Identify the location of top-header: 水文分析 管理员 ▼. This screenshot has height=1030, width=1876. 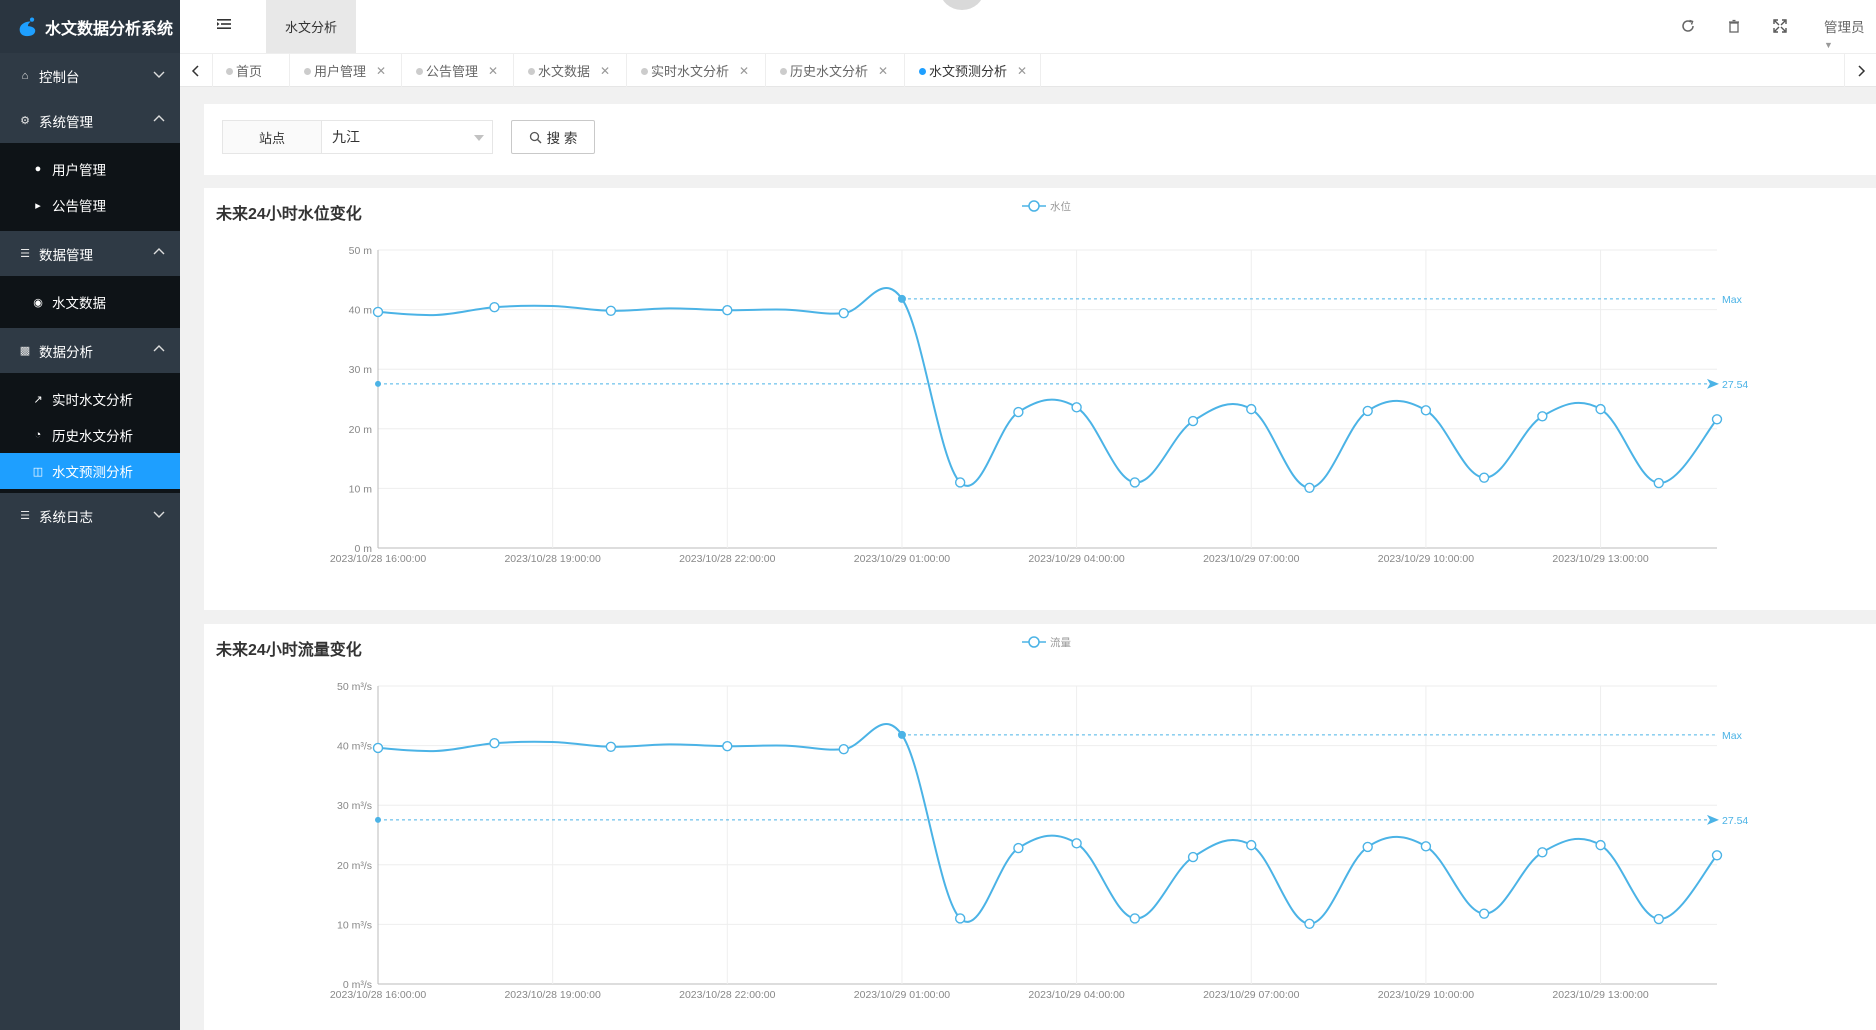
(1028, 26).